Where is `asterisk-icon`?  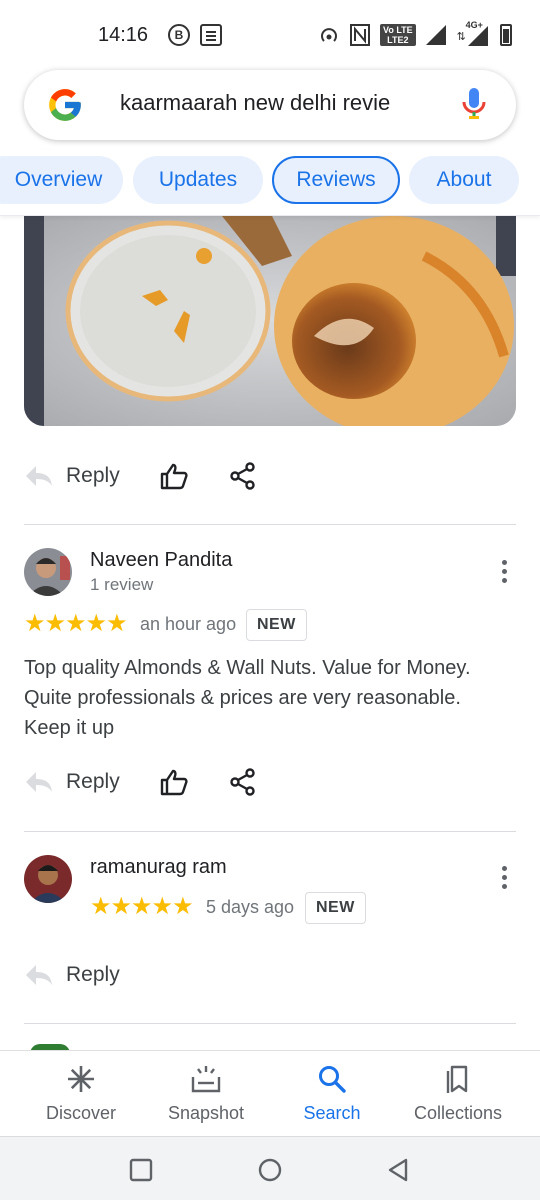 asterisk-icon is located at coordinates (81, 1079).